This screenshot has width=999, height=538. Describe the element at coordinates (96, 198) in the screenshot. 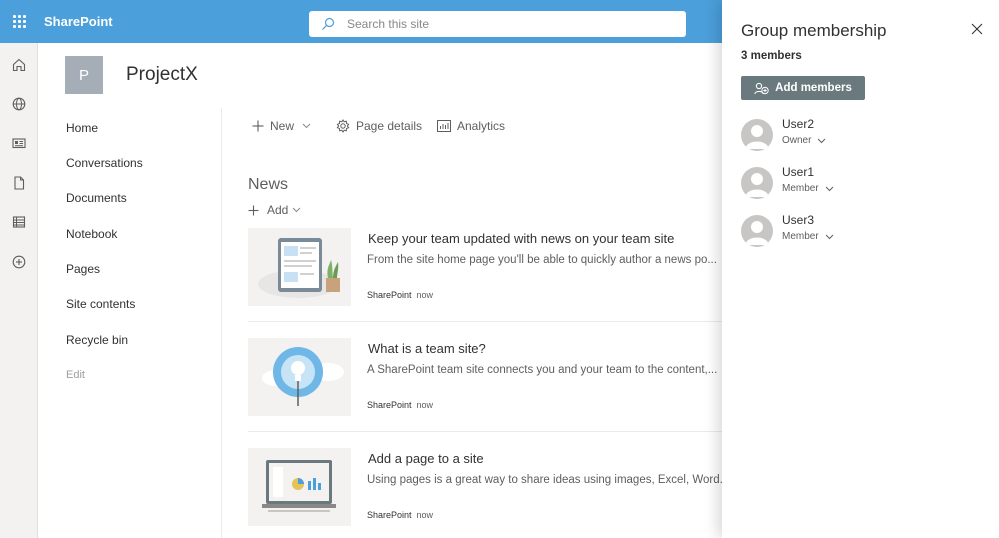

I see `nav-item-documents: Documents` at that location.